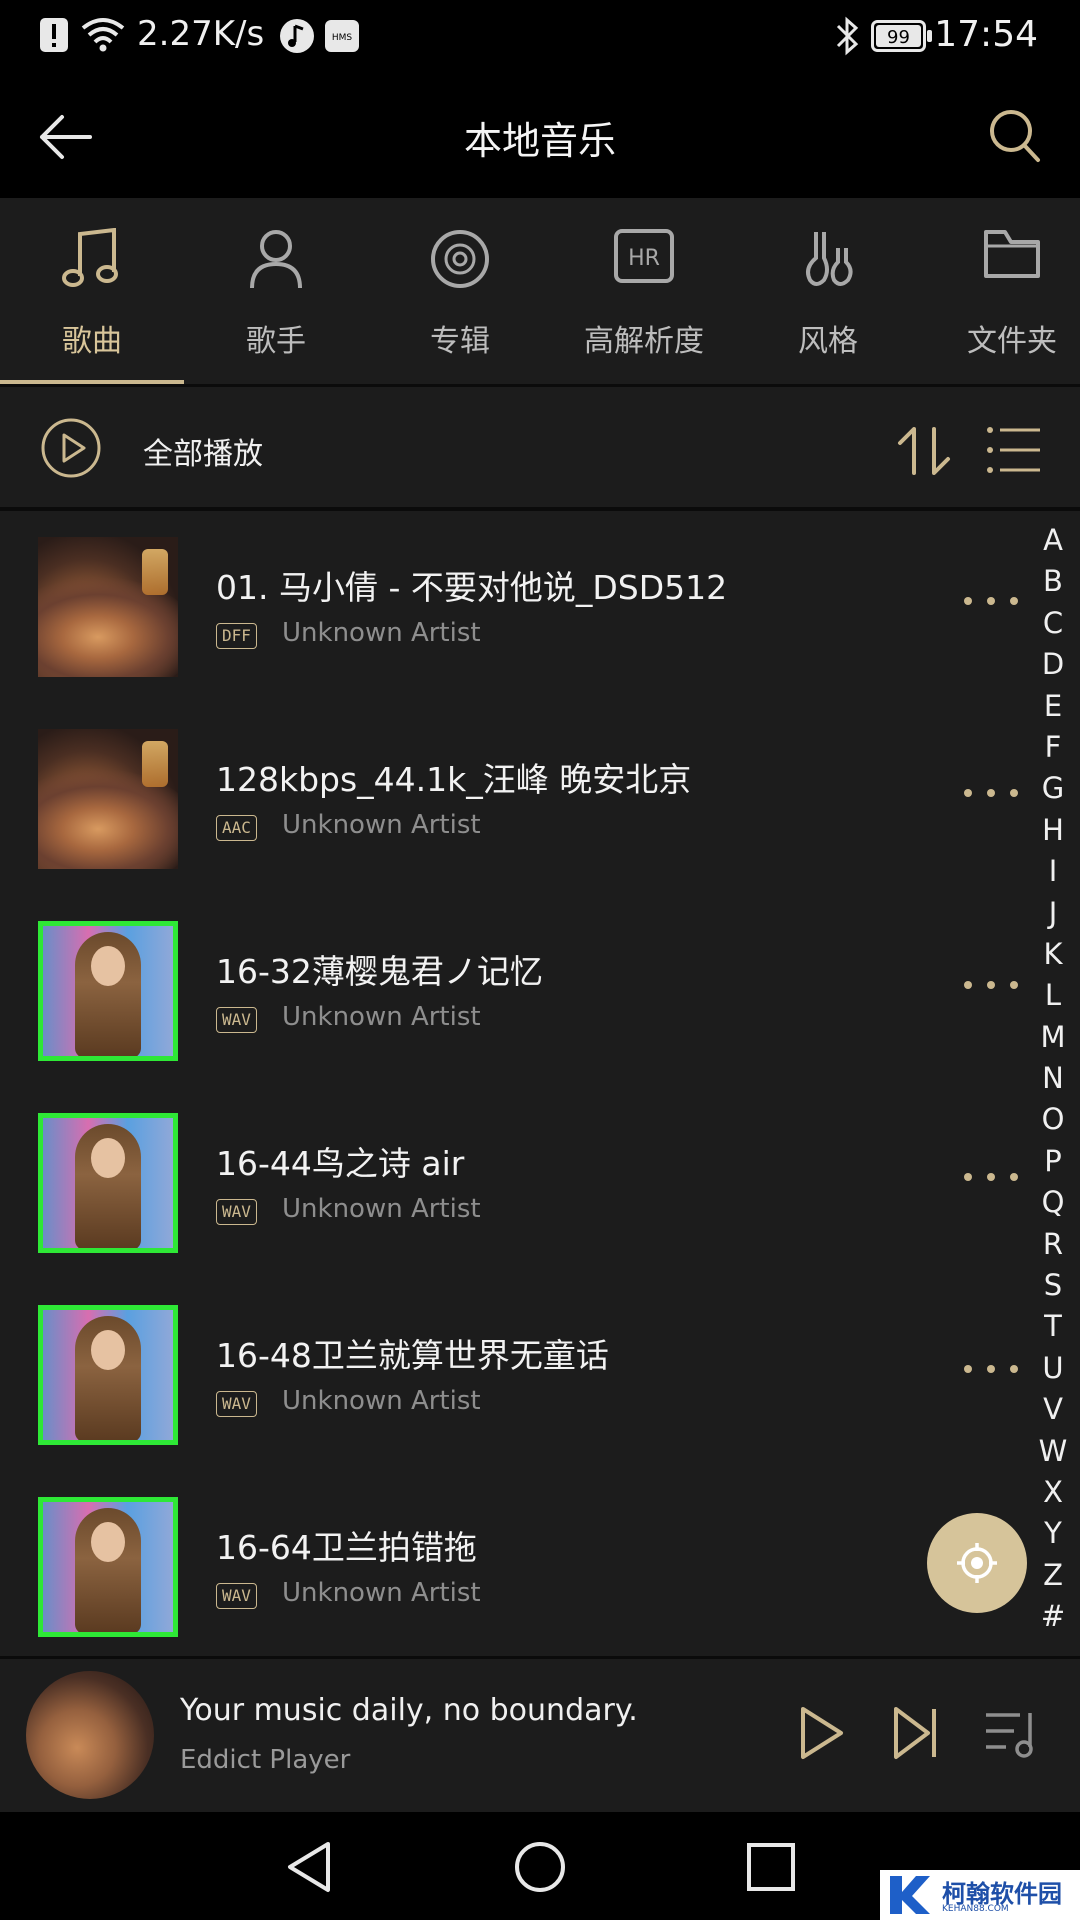  Describe the element at coordinates (1053, 1368) in the screenshot. I see `index-letter: U` at that location.